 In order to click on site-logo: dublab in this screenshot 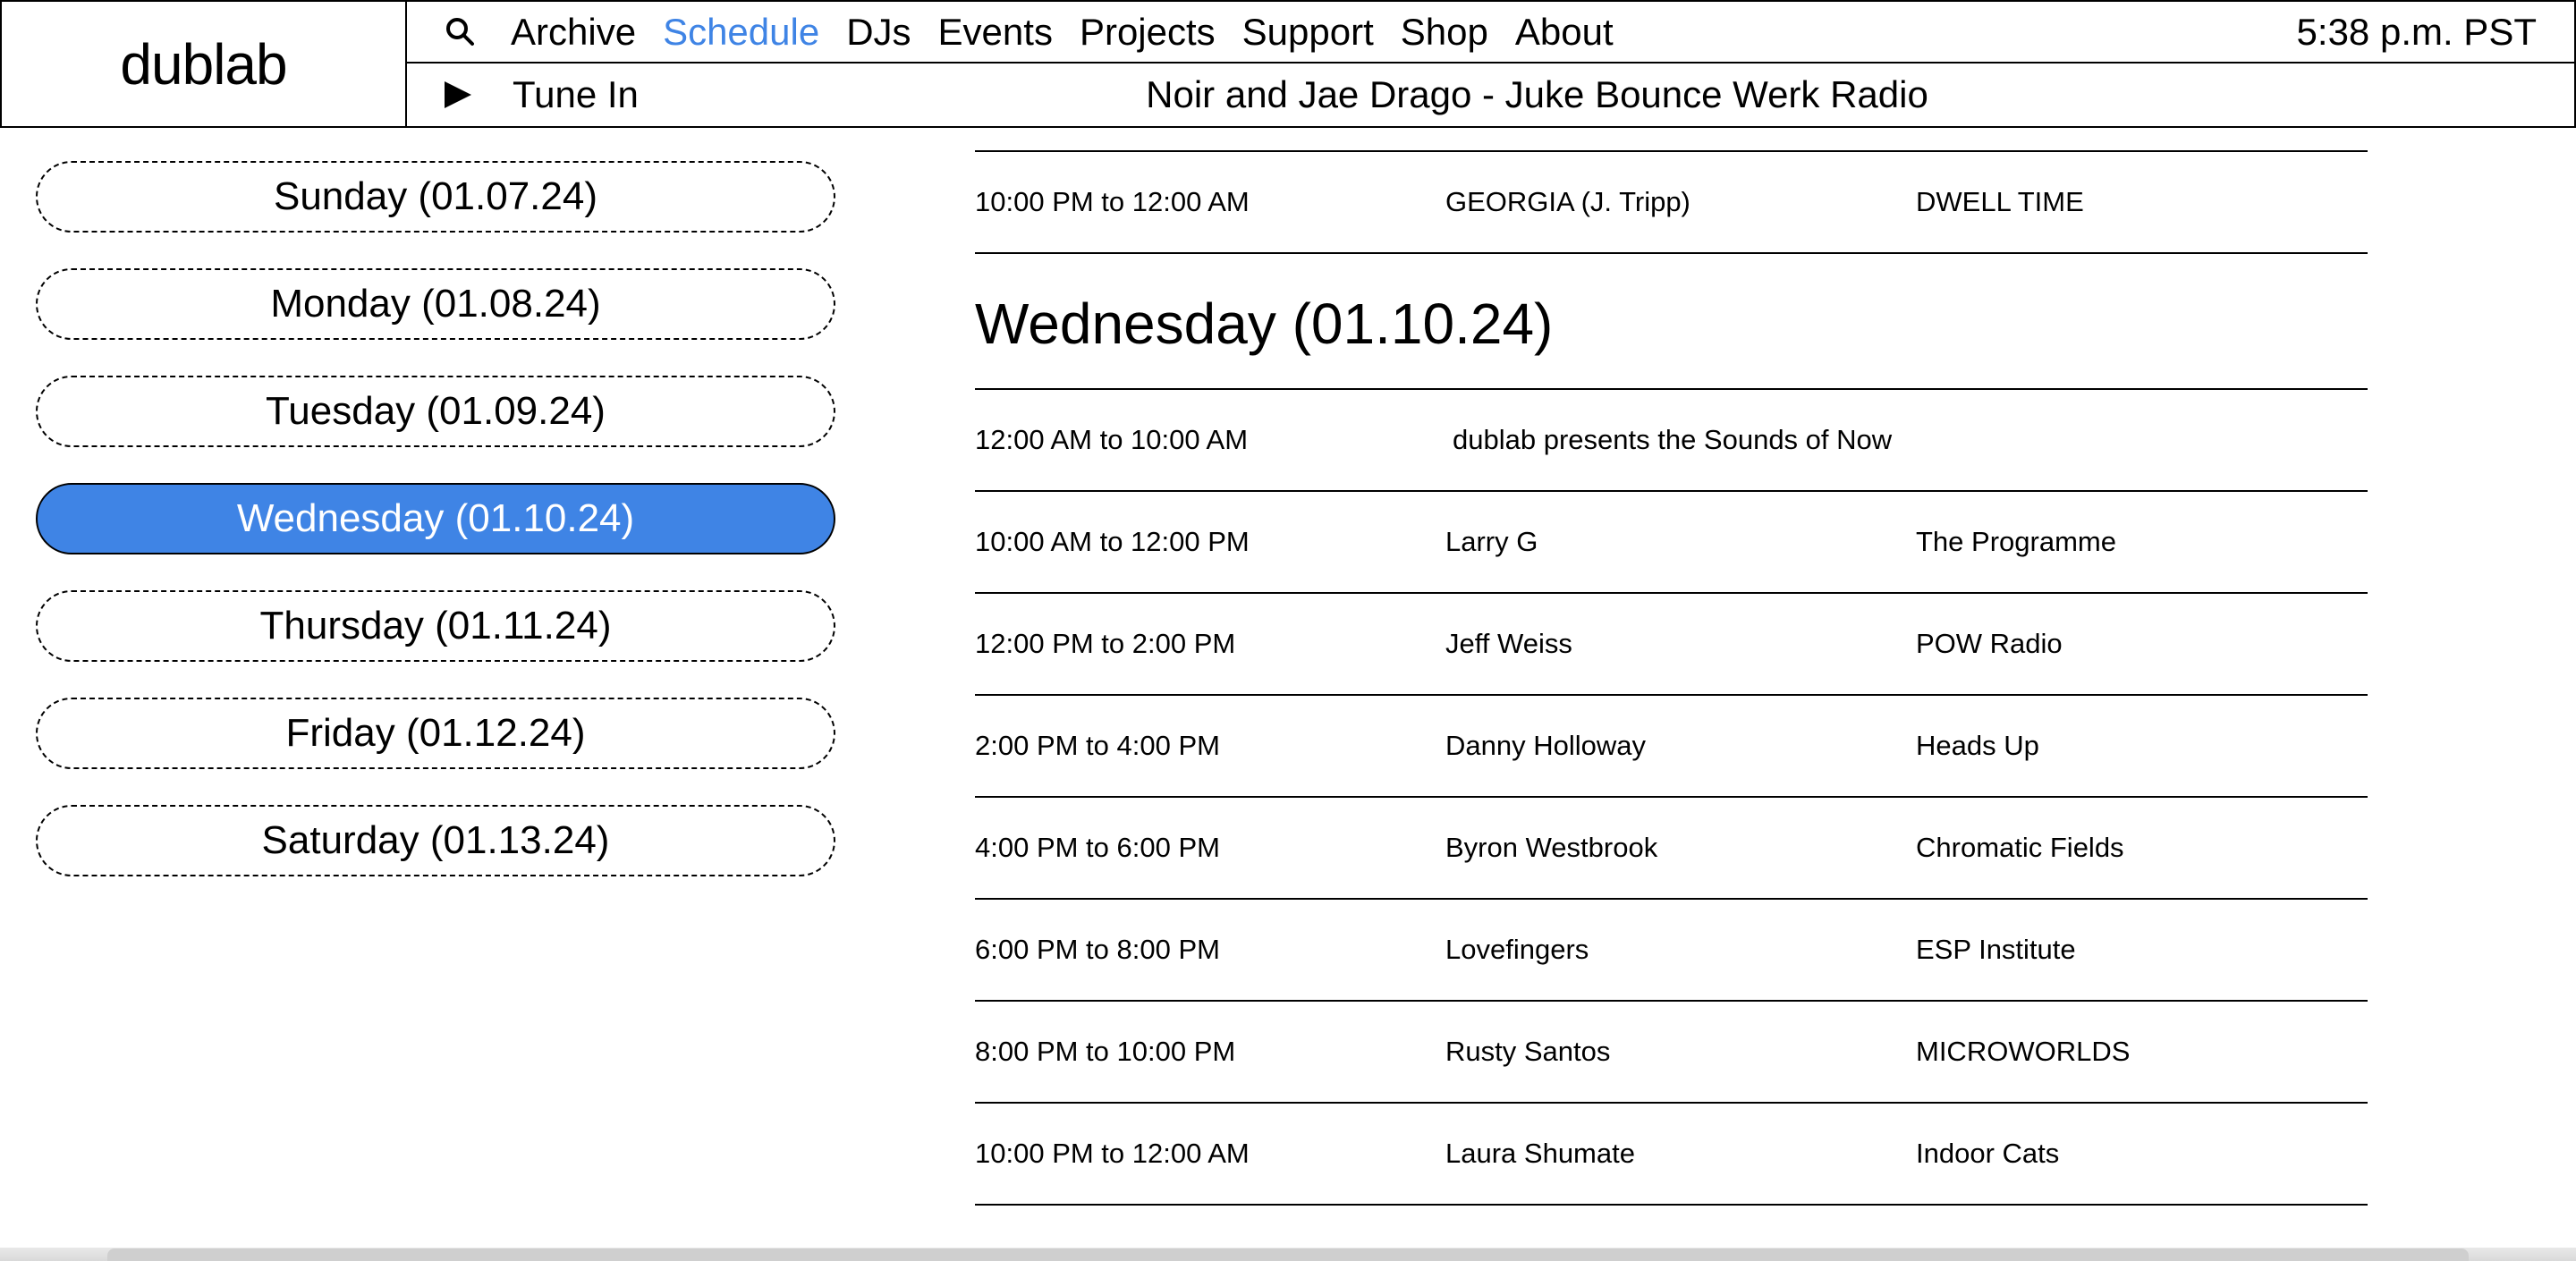, I will do `click(203, 64)`.